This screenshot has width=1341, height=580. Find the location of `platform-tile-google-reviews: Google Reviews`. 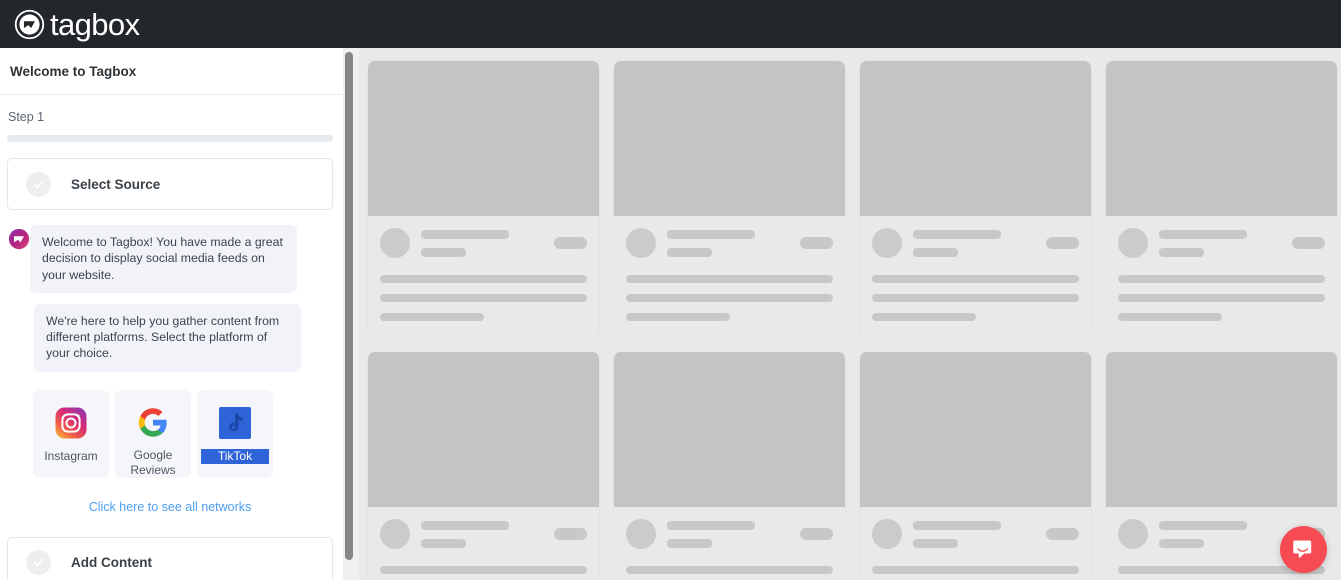

platform-tile-google-reviews: Google Reviews is located at coordinates (153, 433).